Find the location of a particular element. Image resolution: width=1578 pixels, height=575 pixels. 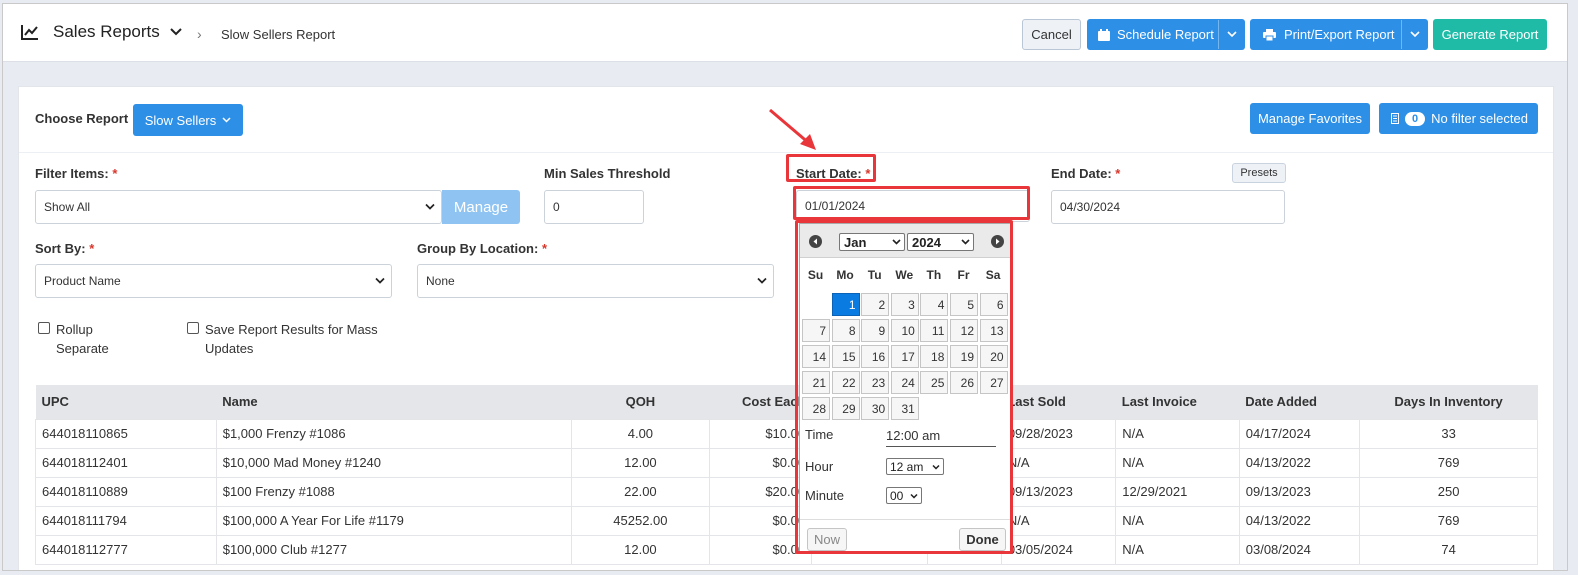

calendar-day: 1 is located at coordinates (845, 304).